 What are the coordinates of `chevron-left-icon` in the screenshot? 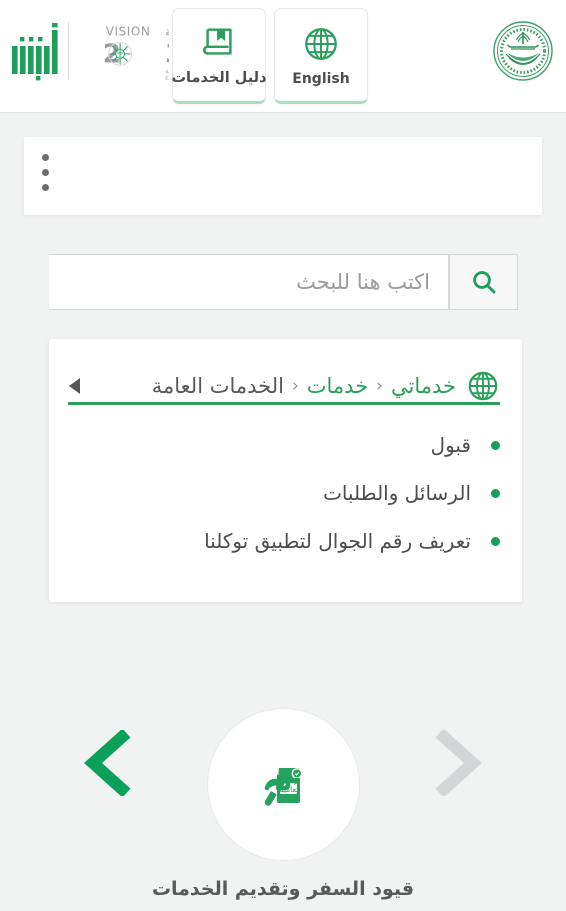 It's located at (107, 763).